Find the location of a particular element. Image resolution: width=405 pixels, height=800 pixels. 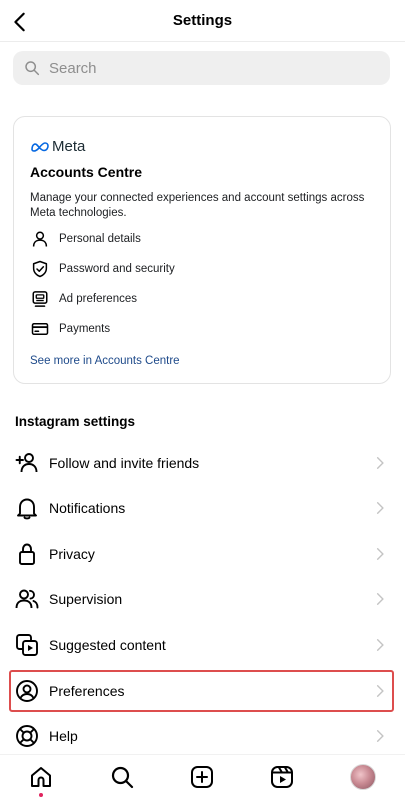

settings-item-label: Notifications is located at coordinates (87, 507).